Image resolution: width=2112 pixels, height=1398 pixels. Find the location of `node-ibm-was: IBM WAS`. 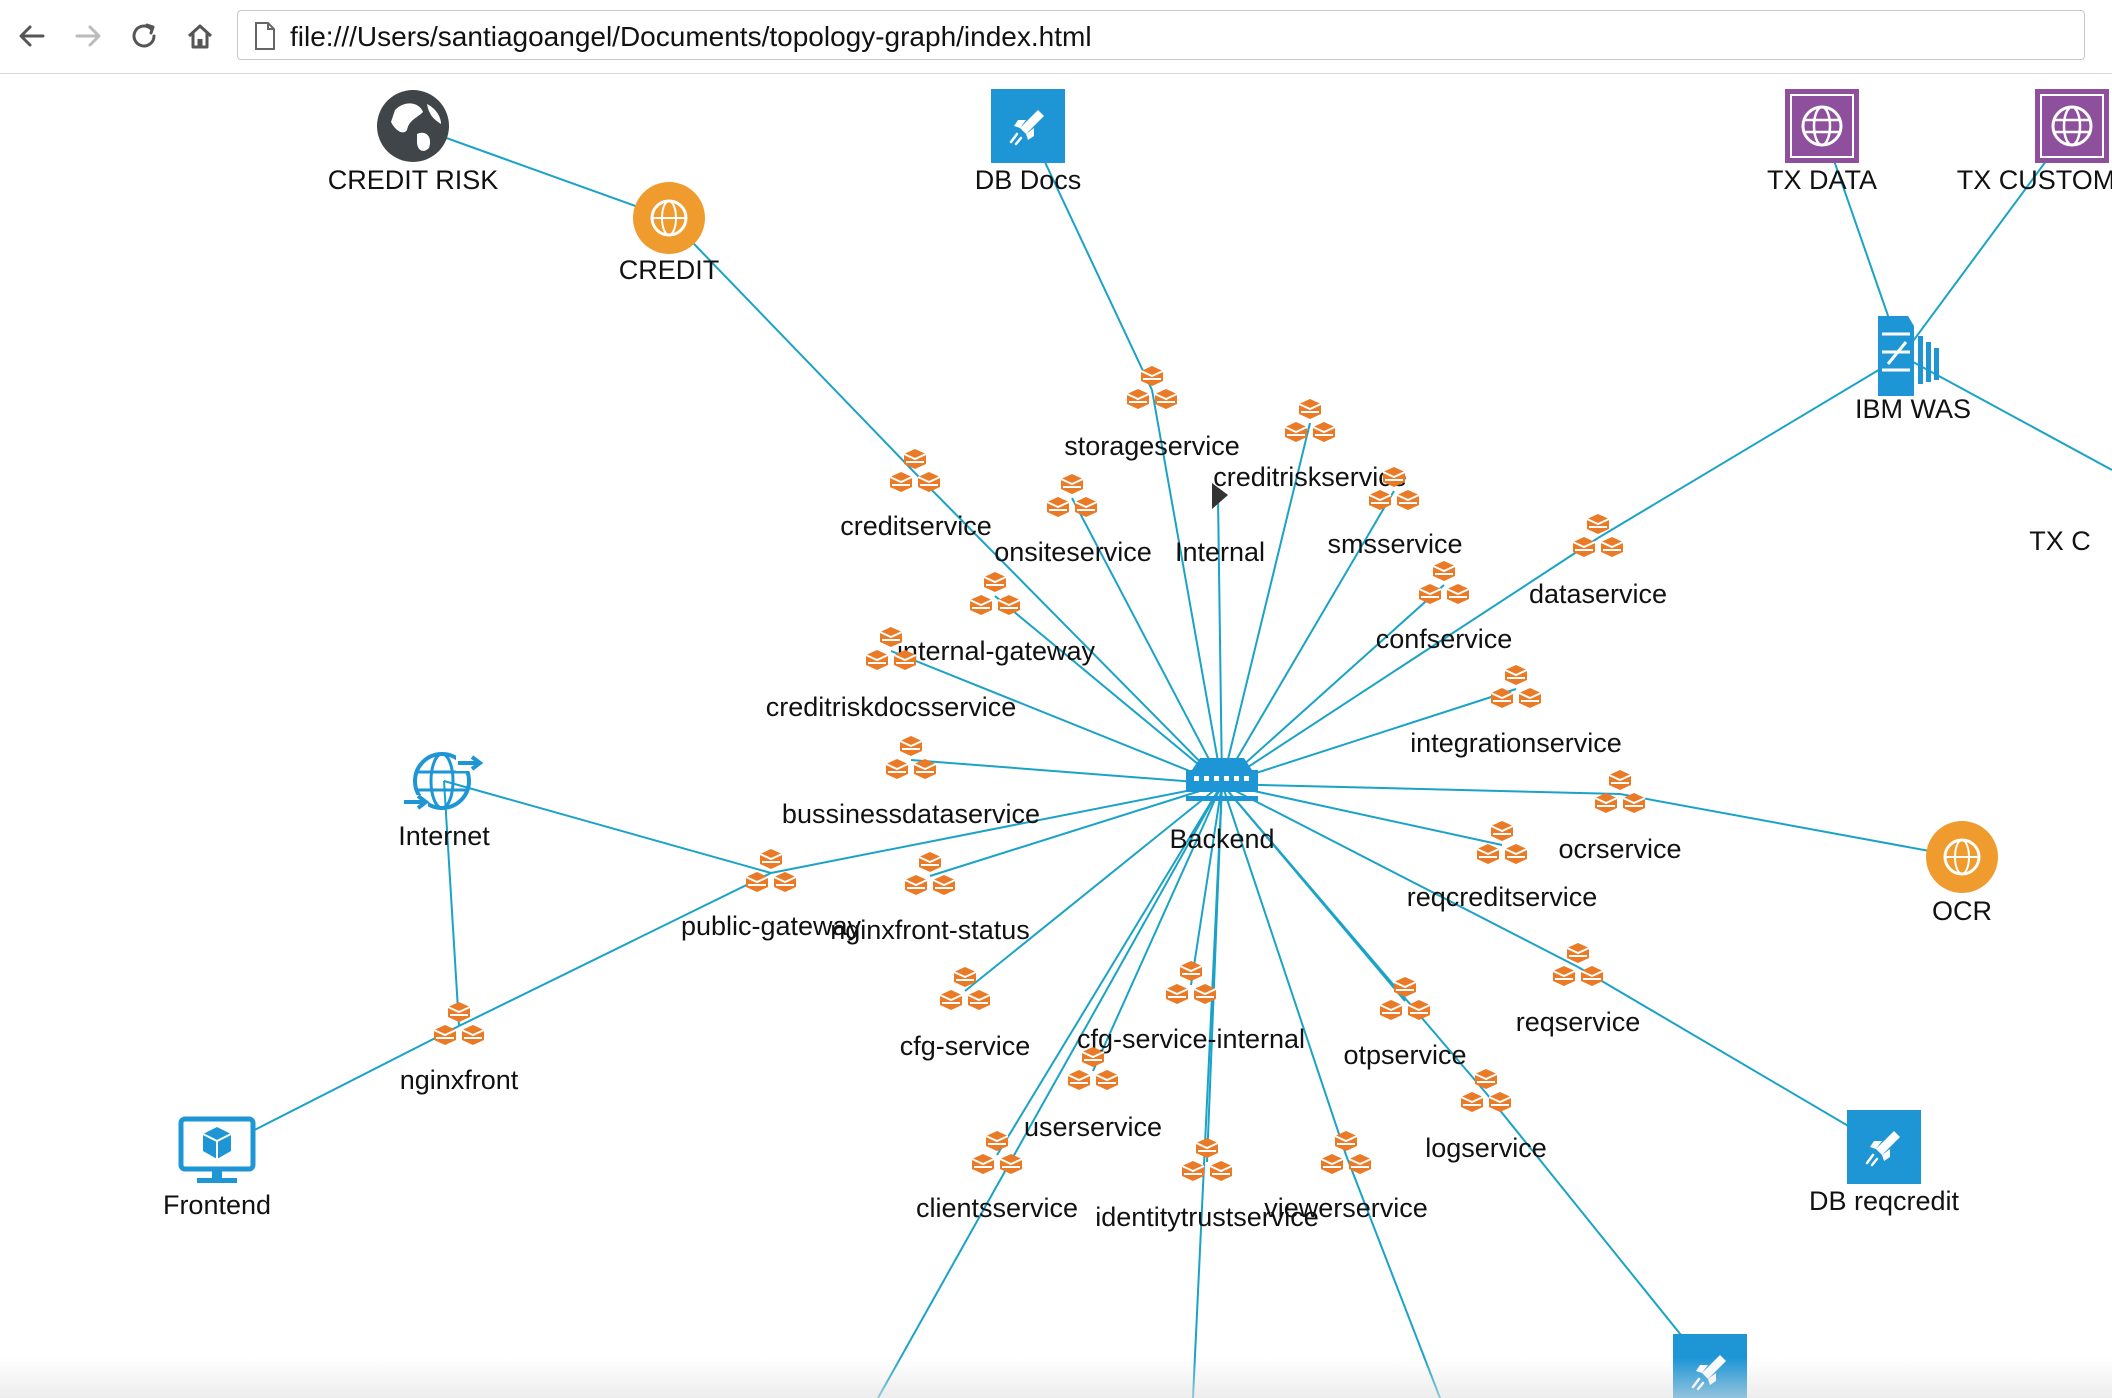

node-ibm-was: IBM WAS is located at coordinates (1913, 370).